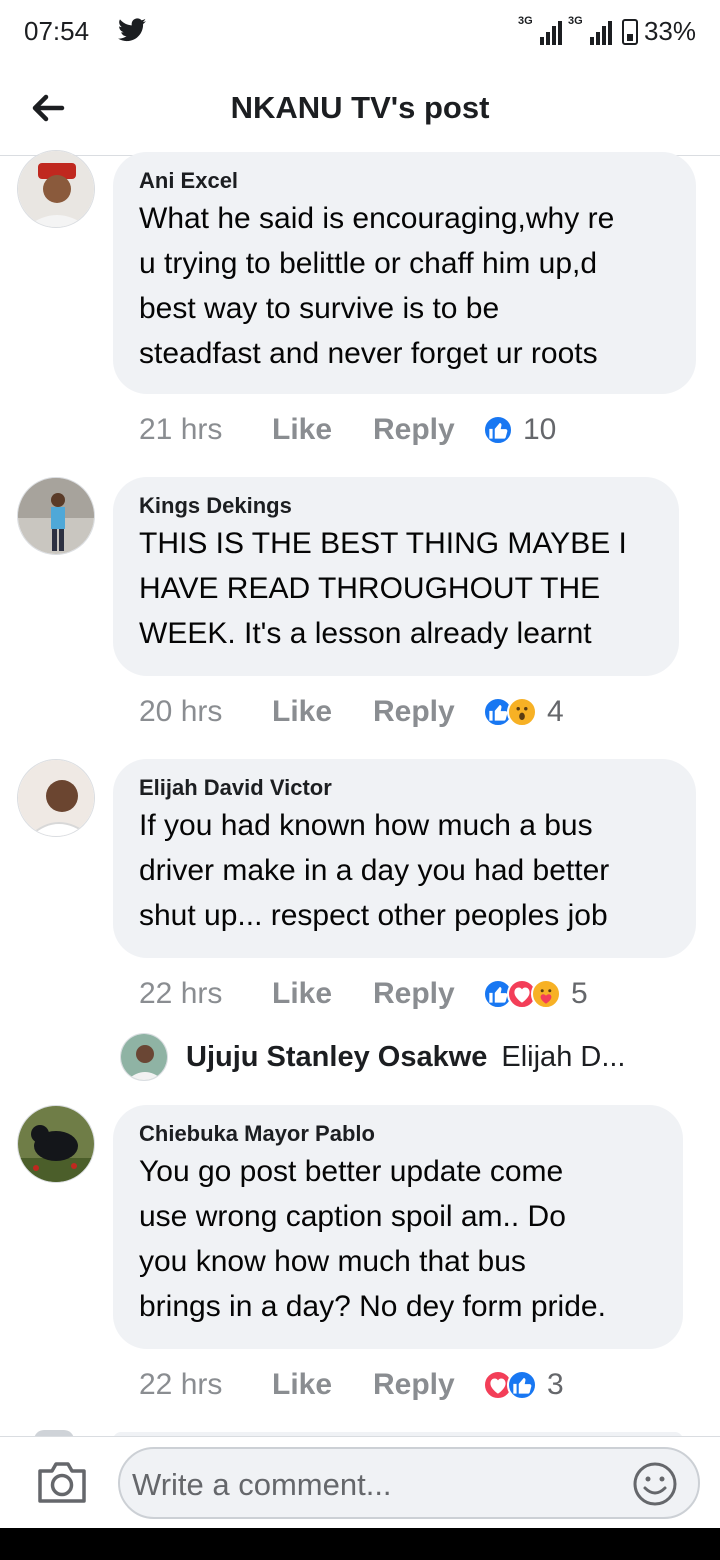  What do you see at coordinates (655, 1484) in the screenshot?
I see `emoji-icon` at bounding box center [655, 1484].